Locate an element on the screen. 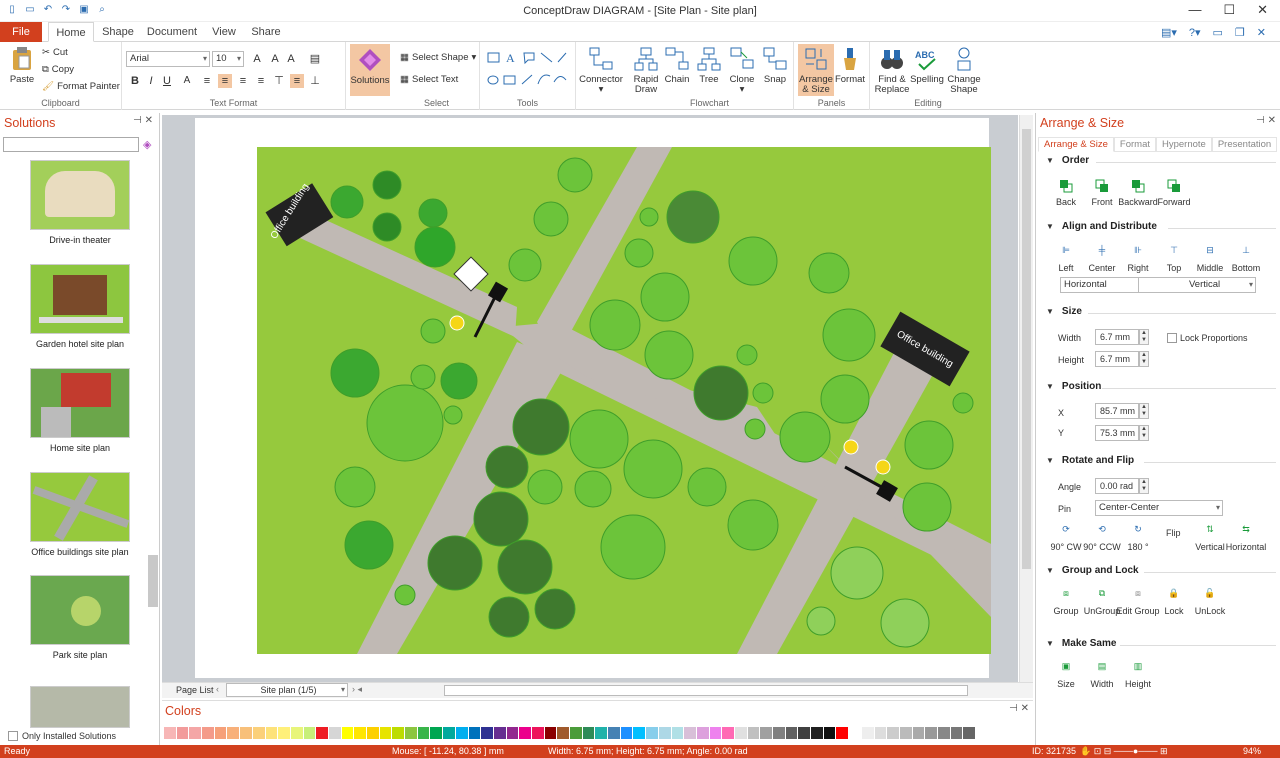  layout-icon: ▤▾ is located at coordinates (1169, 32).